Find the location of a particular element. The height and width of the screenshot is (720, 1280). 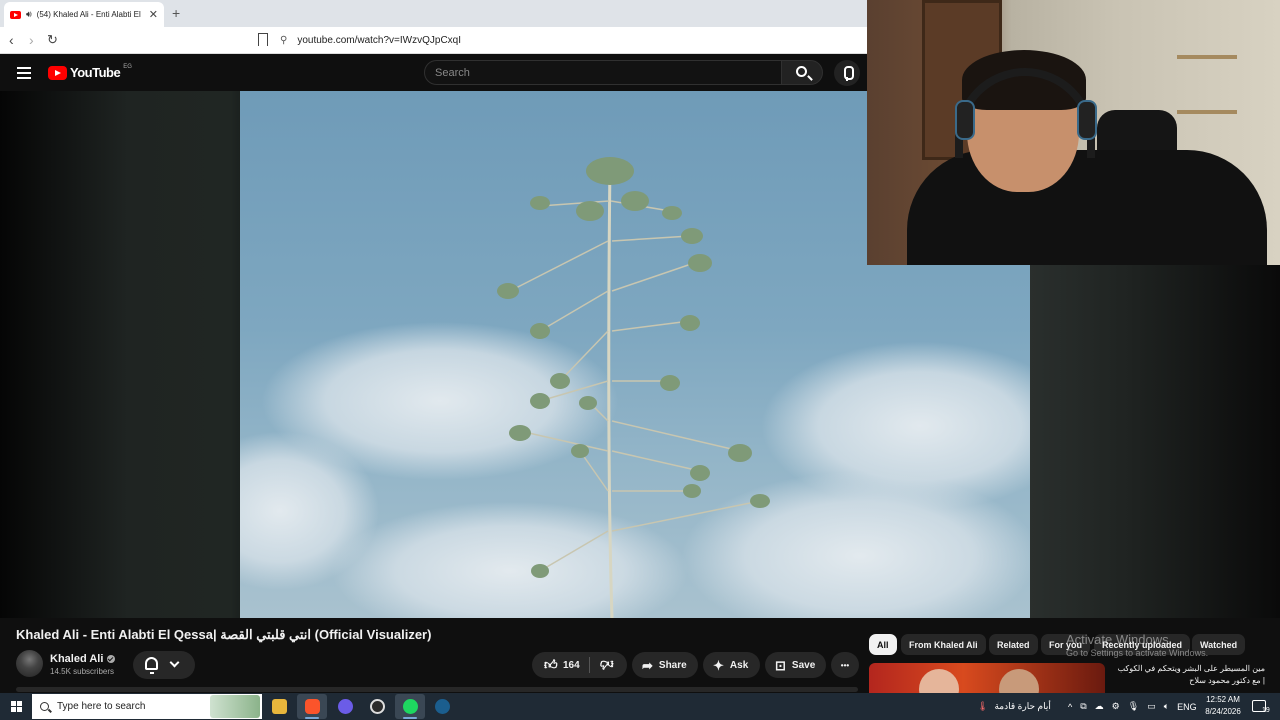

brave-browser-app is located at coordinates (312, 706).